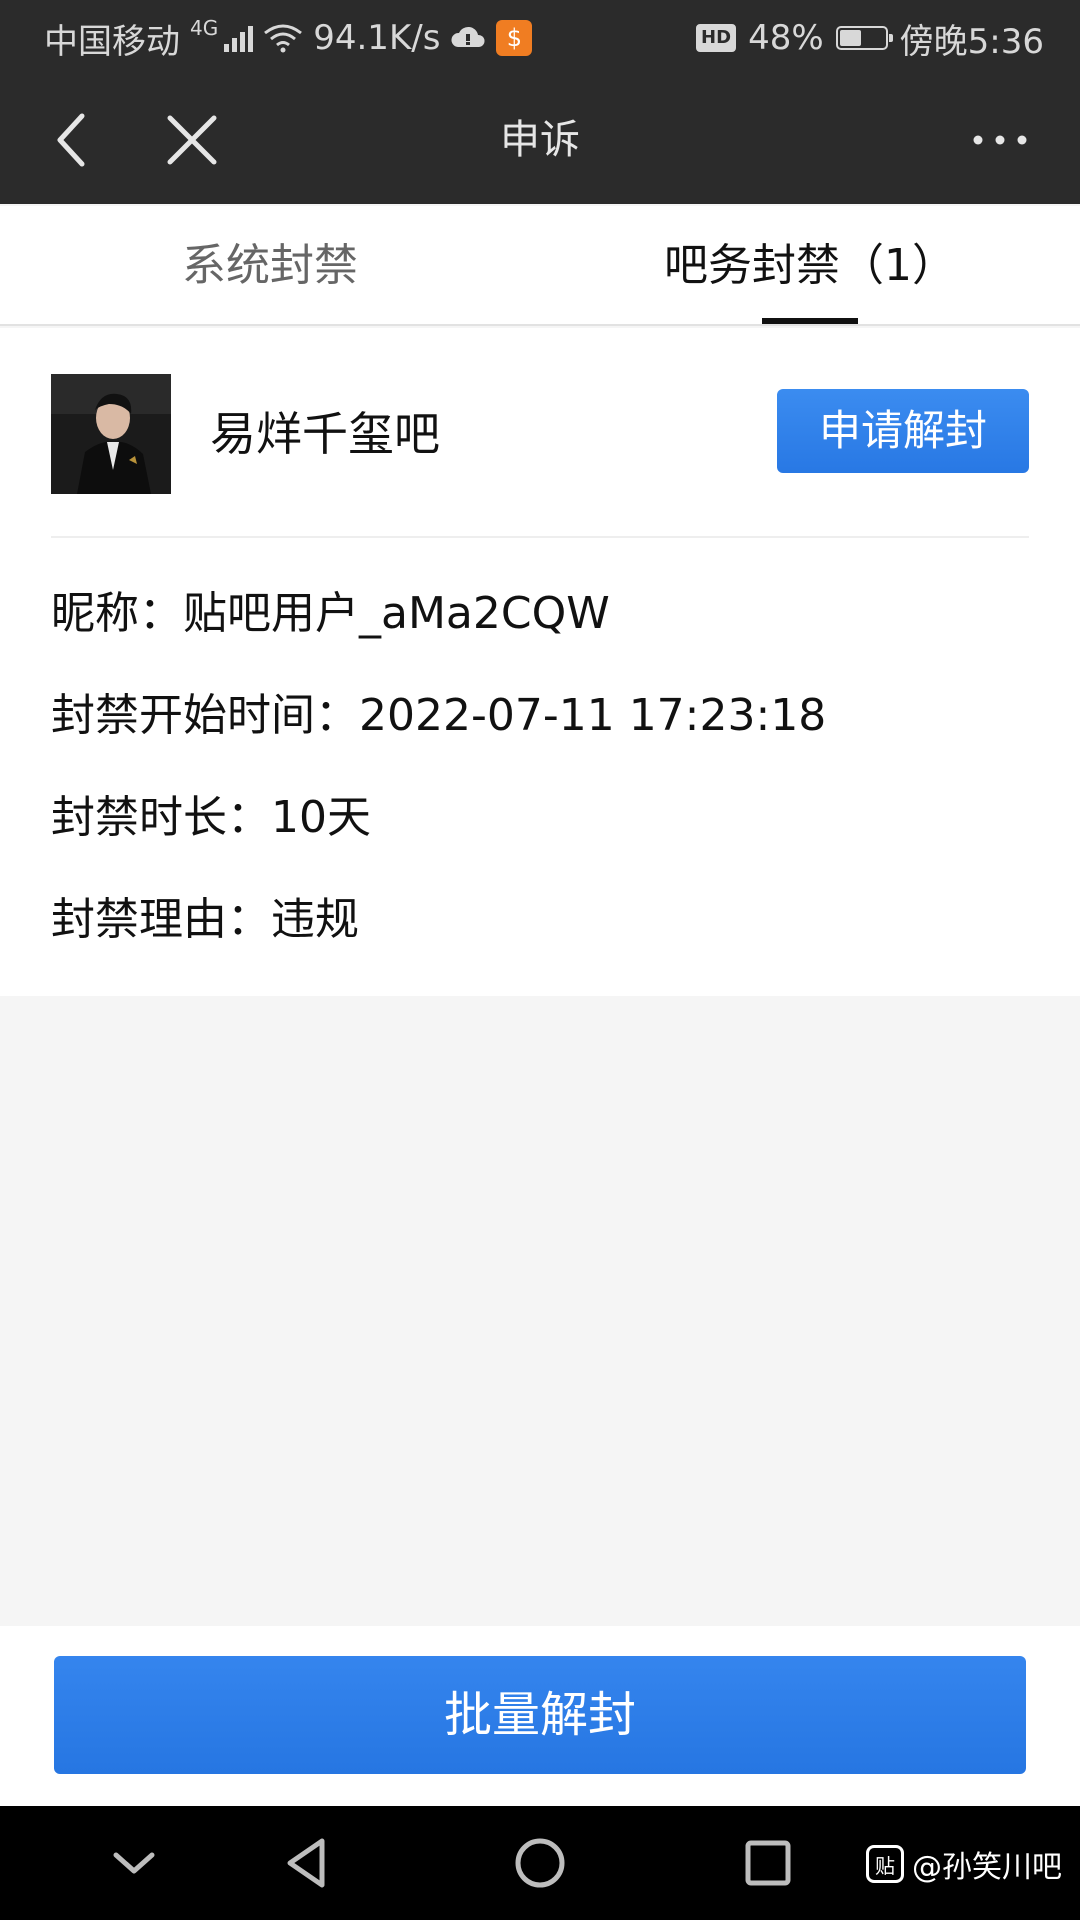 Image resolution: width=1080 pixels, height=1920 pixels. What do you see at coordinates (903, 431) in the screenshot?
I see `request-unban-button: 申请解封` at bounding box center [903, 431].